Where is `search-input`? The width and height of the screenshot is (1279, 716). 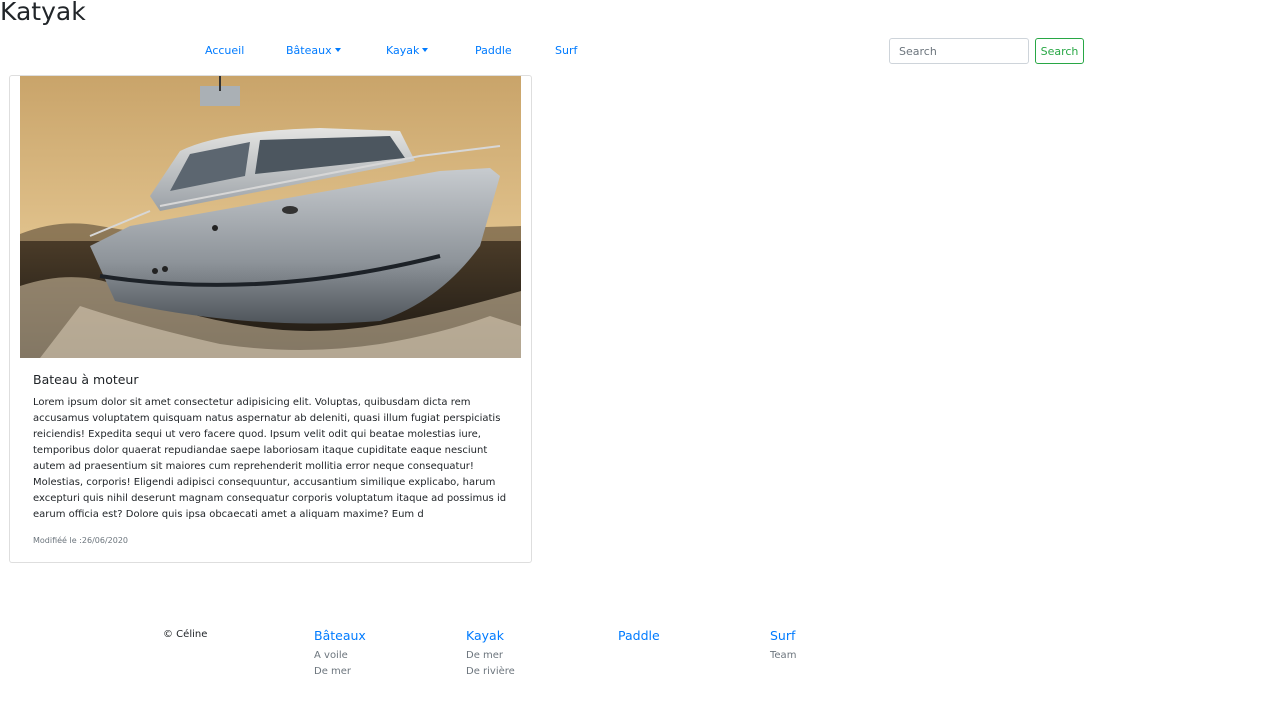
search-input is located at coordinates (959, 51).